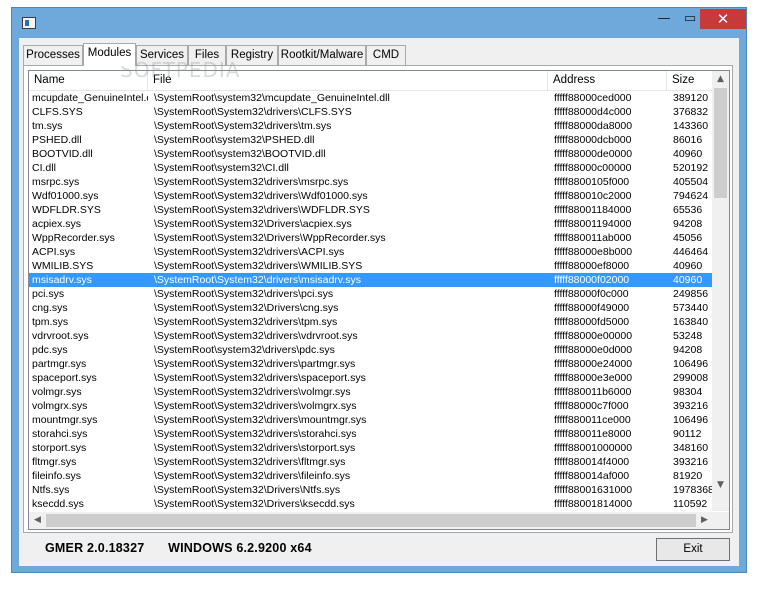 Image resolution: width=768 pixels, height=594 pixels. Describe the element at coordinates (593, 448) in the screenshot. I see `cell-address: fffff88001000000` at that location.